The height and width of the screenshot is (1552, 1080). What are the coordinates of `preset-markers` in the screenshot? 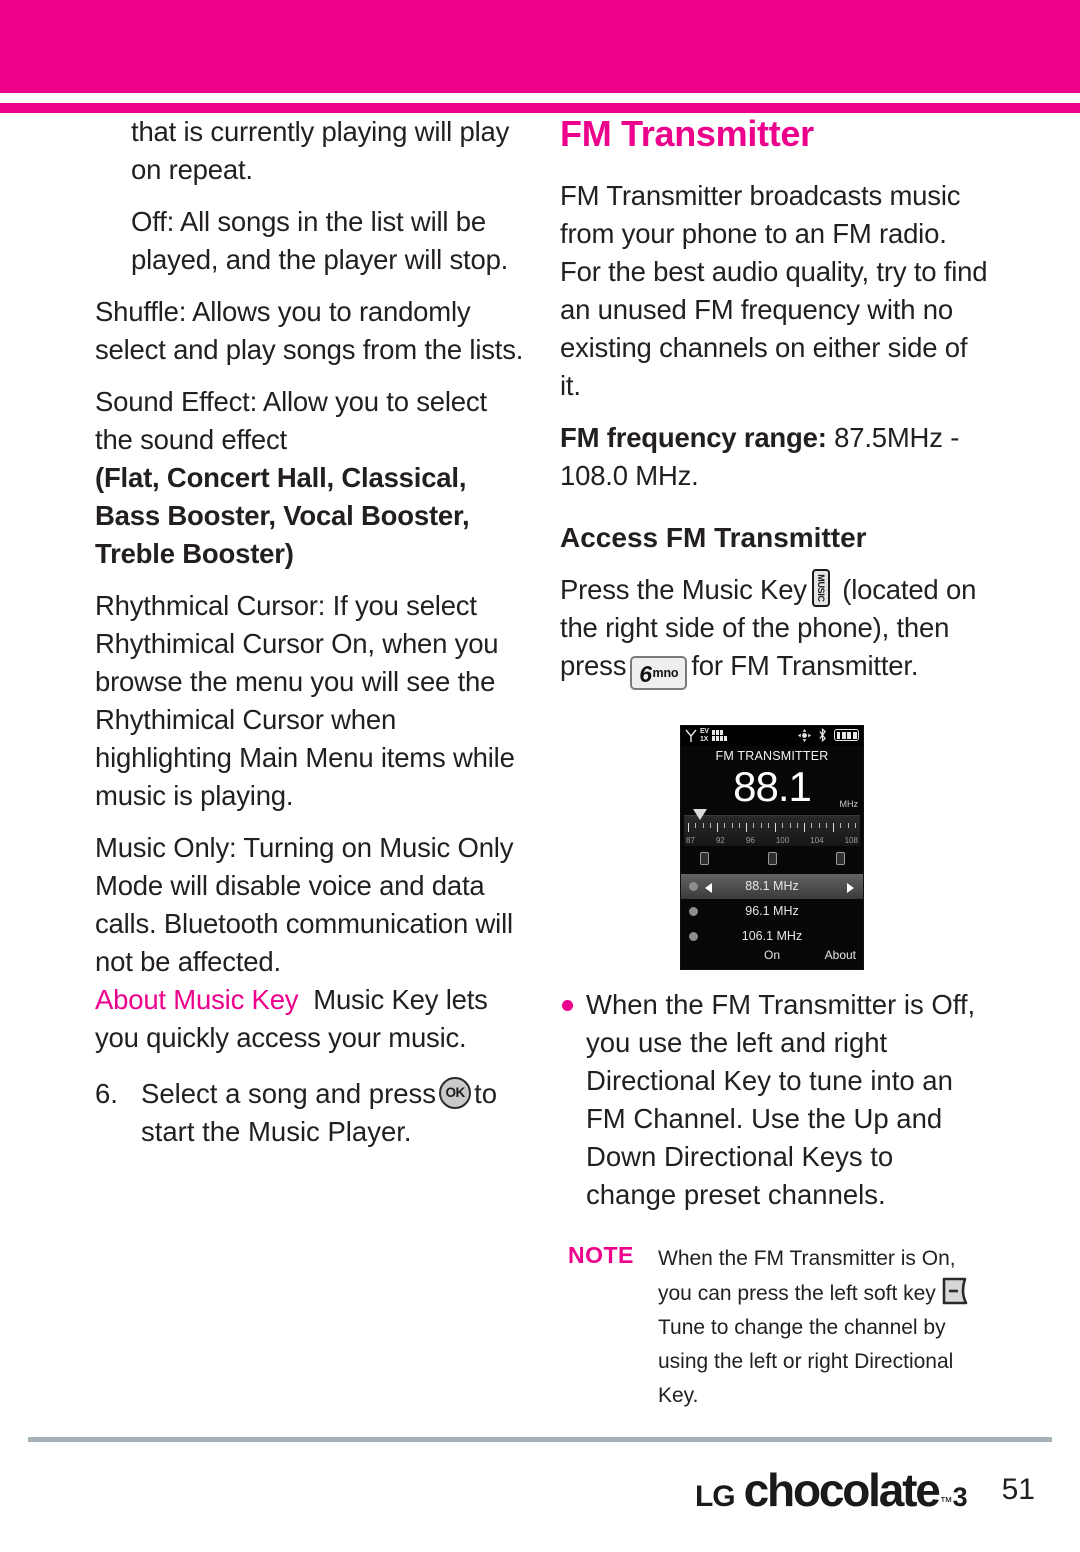 It's located at (772, 859).